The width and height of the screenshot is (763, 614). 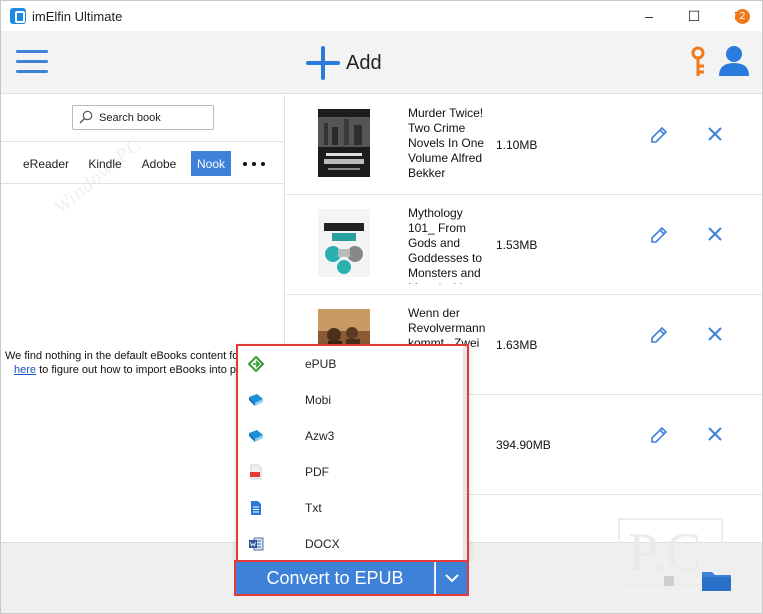 What do you see at coordinates (335, 578) in the screenshot?
I see `convert-button: Convert to EPUB` at bounding box center [335, 578].